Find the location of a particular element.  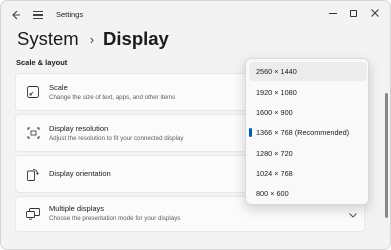

section-title: Scale & layout is located at coordinates (42, 62).